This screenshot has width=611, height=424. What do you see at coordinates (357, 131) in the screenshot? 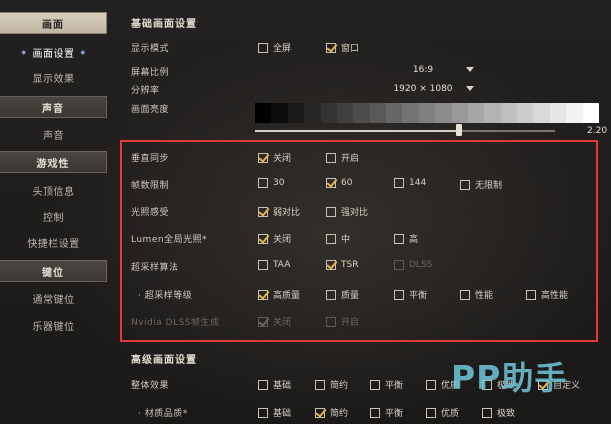
I see `brightness-slider-fill` at bounding box center [357, 131].